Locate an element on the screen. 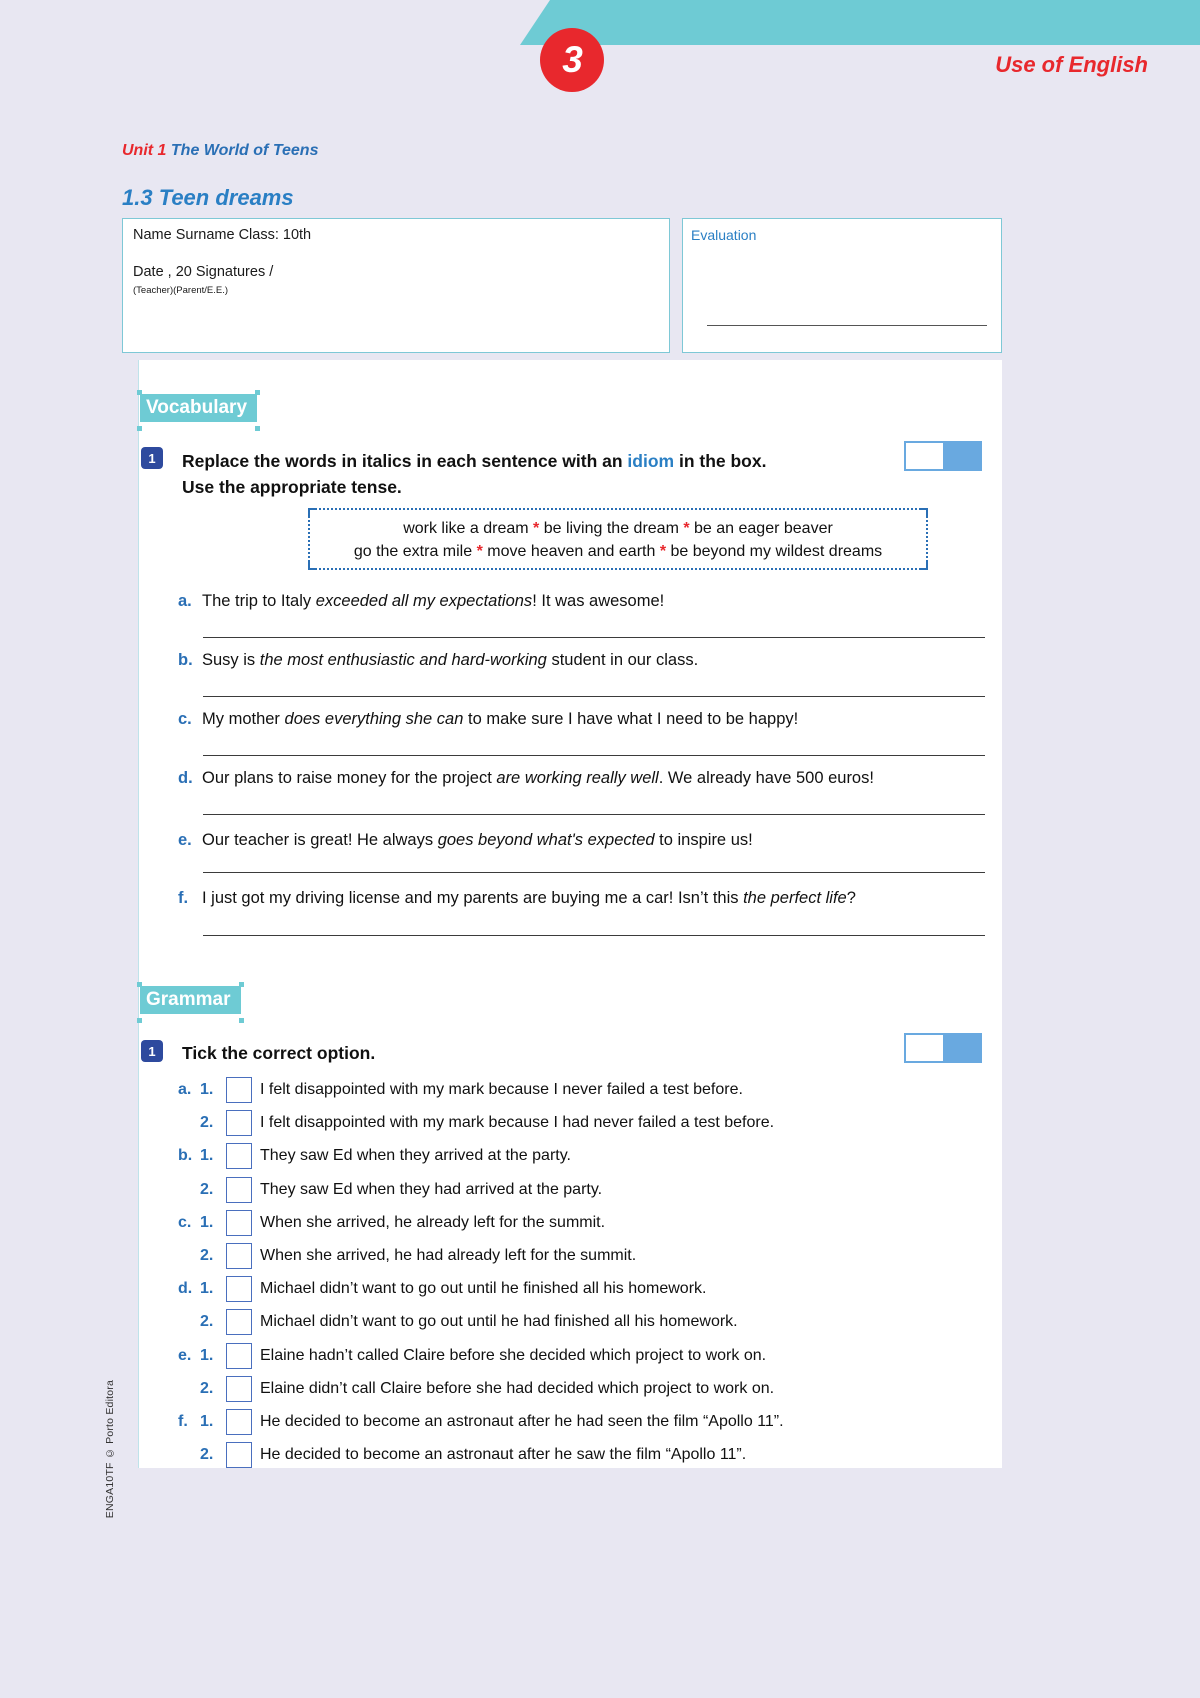 The image size is (1200, 1698). idiom-phrase: go the extra mile is located at coordinates (413, 551).